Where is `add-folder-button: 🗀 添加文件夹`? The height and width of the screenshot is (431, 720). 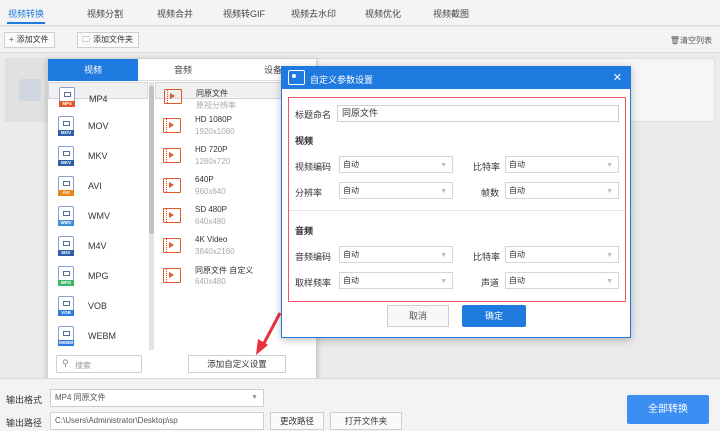
add-folder-button: 🗀 添加文件夹 is located at coordinates (108, 40).